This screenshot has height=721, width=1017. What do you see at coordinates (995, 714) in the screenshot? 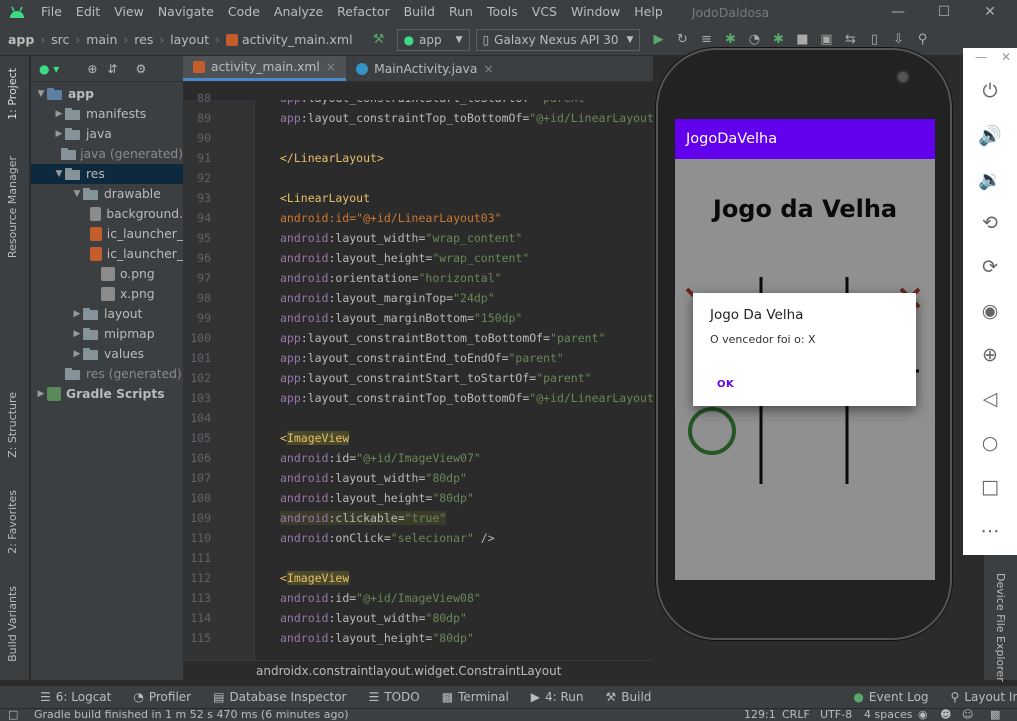
I see `notifications-icon: ▩` at bounding box center [995, 714].